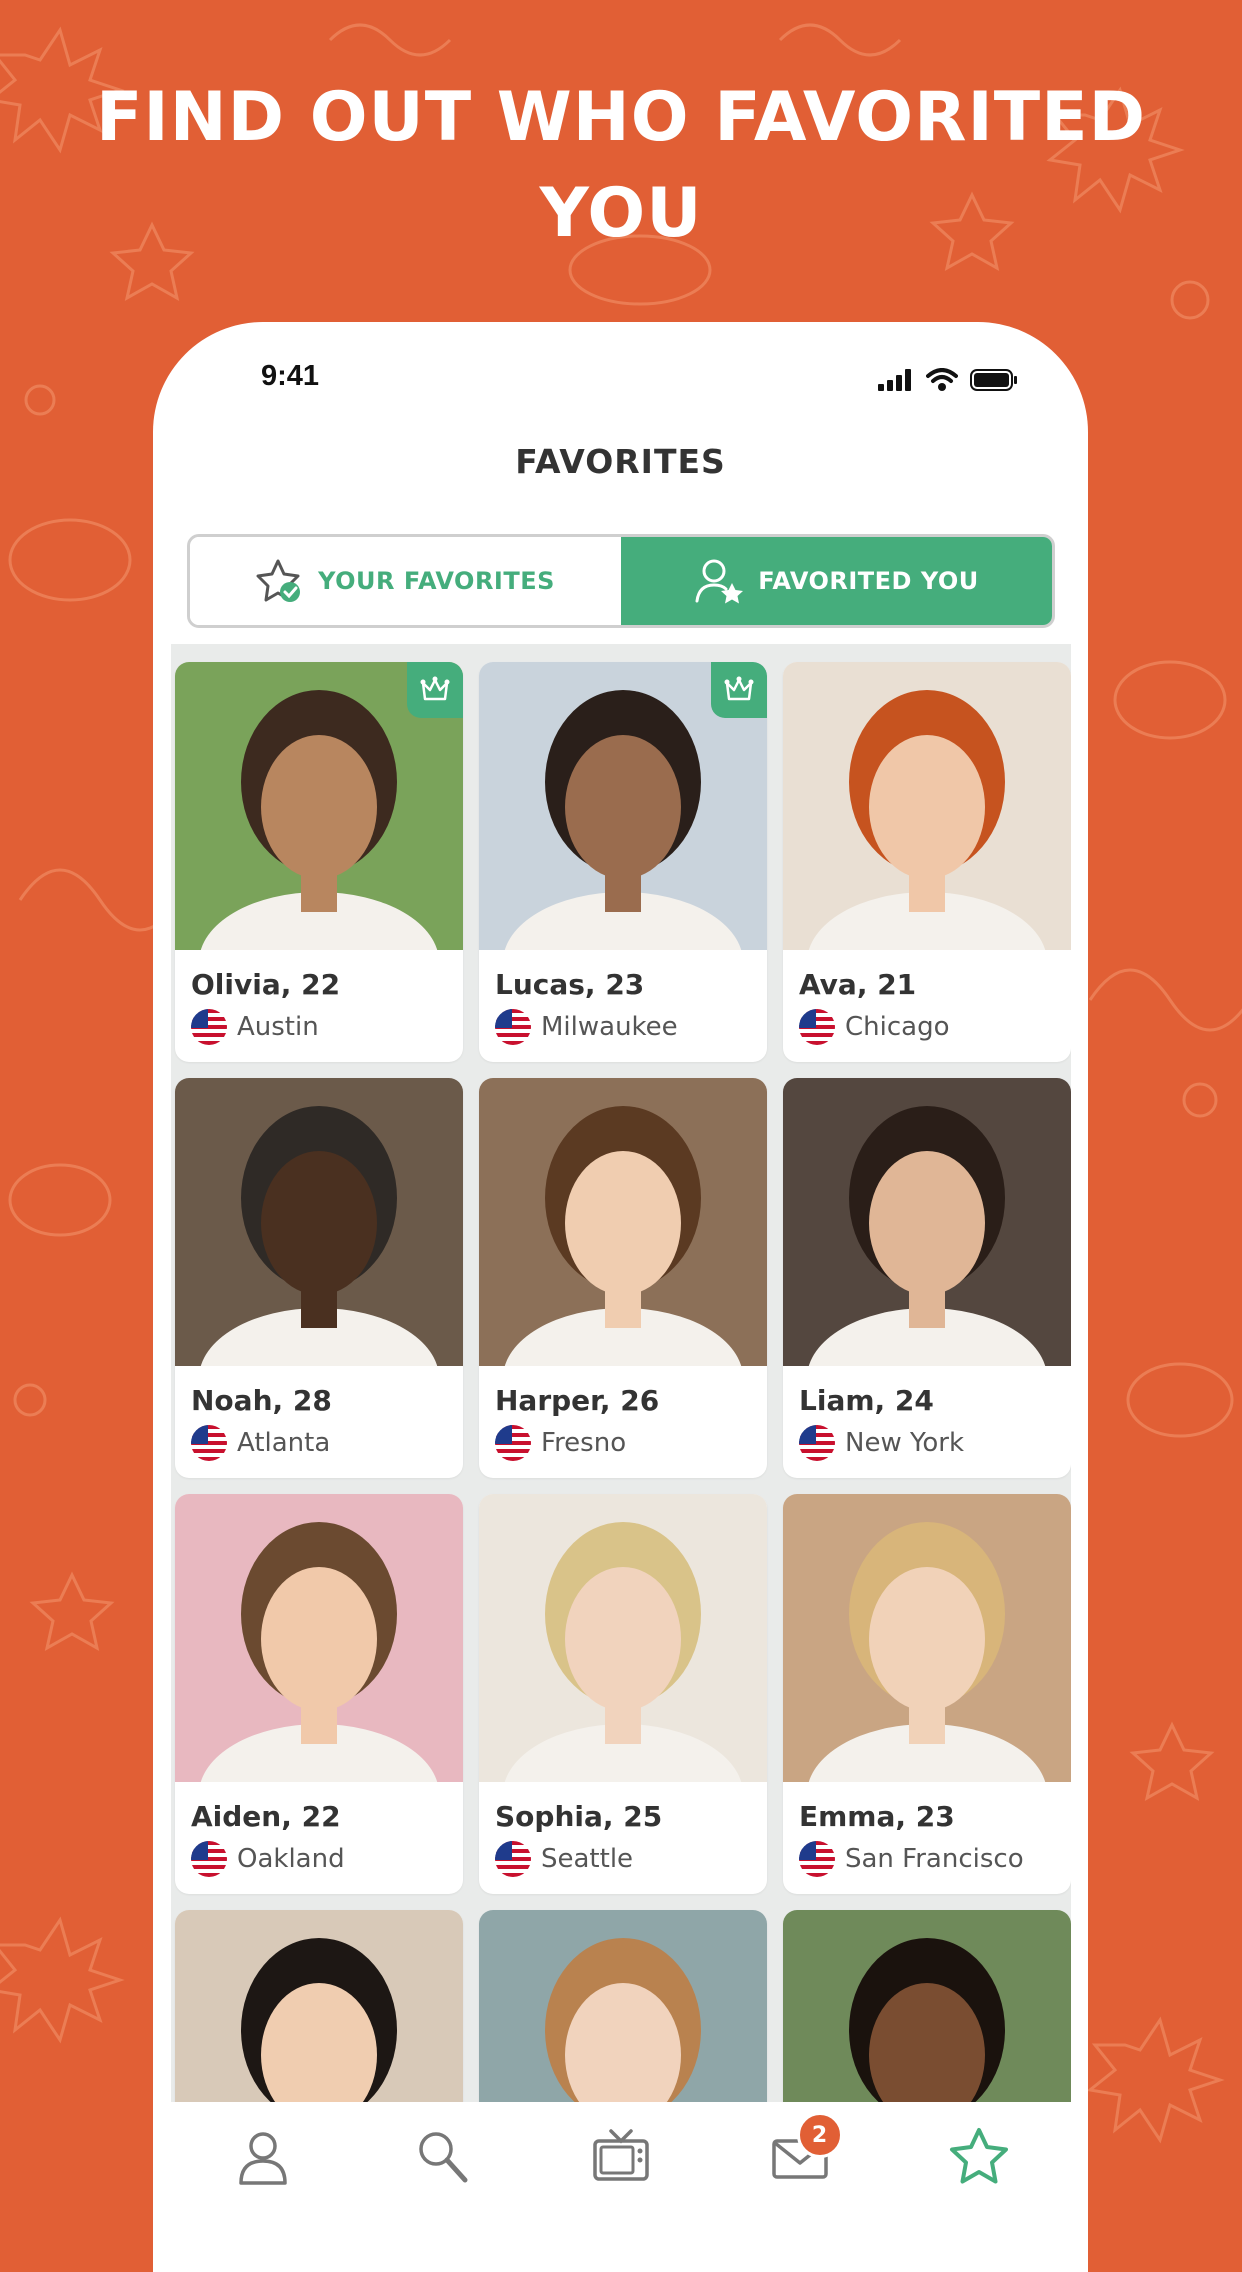  What do you see at coordinates (579, 1816) in the screenshot?
I see `profile-name-age: Sophia, 25` at bounding box center [579, 1816].